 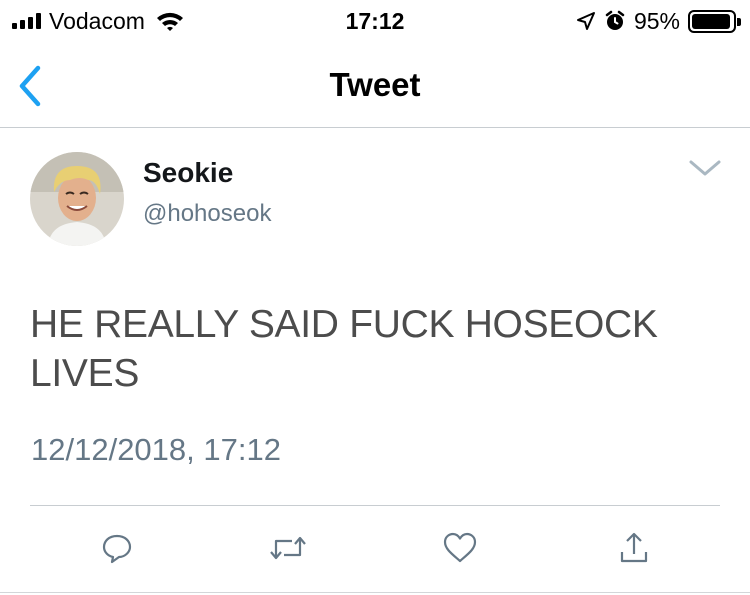 I want to click on divider, so click(x=375, y=505).